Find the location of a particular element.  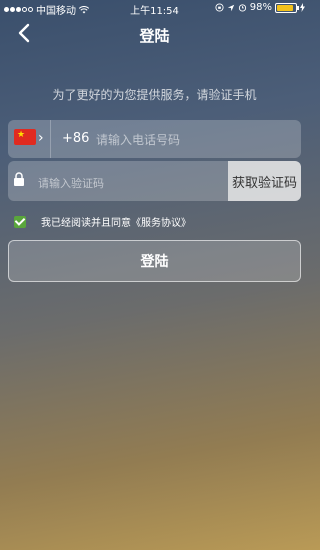

agreement-text: 我已经阅读并且同意《服务协议》 is located at coordinates (116, 221).